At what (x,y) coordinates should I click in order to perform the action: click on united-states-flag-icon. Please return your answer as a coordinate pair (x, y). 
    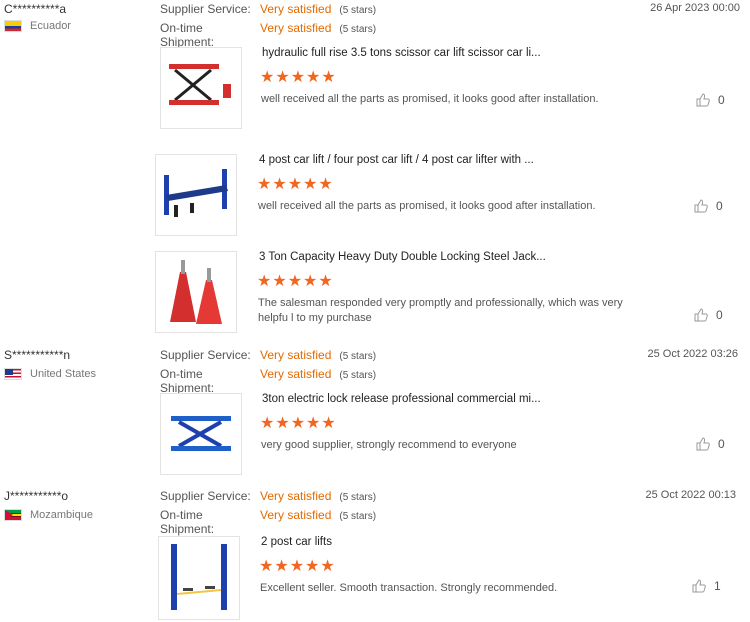
    Looking at the image, I should click on (13, 374).